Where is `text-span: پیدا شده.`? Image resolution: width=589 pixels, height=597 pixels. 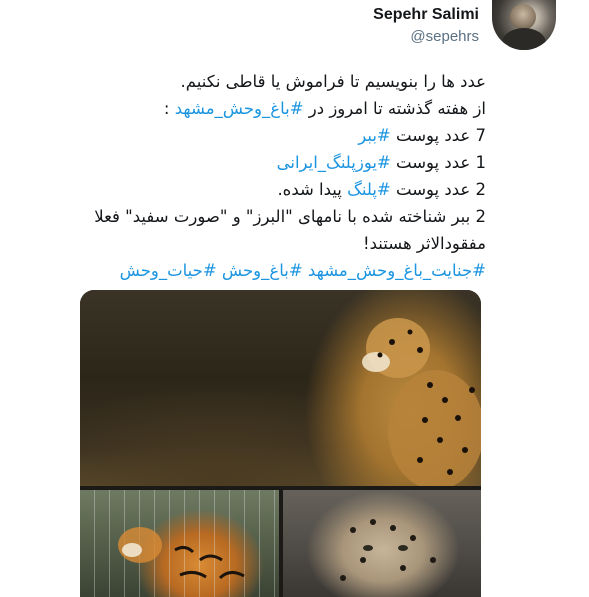 text-span: پیدا شده. is located at coordinates (312, 189).